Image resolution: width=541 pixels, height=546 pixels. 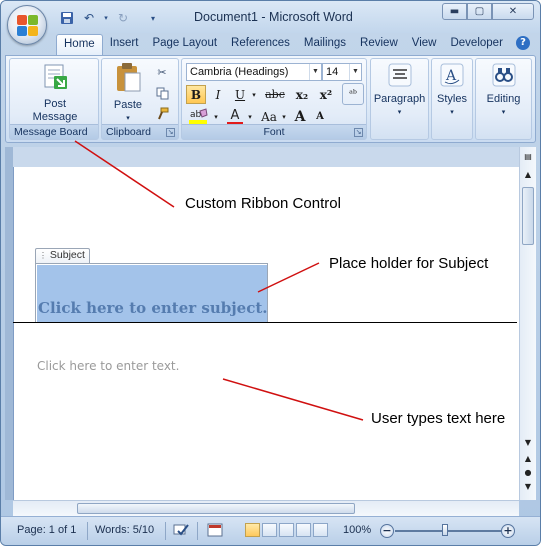 What do you see at coordinates (46, 530) in the screenshot?
I see `status-page: Page: 1 of 1` at bounding box center [46, 530].